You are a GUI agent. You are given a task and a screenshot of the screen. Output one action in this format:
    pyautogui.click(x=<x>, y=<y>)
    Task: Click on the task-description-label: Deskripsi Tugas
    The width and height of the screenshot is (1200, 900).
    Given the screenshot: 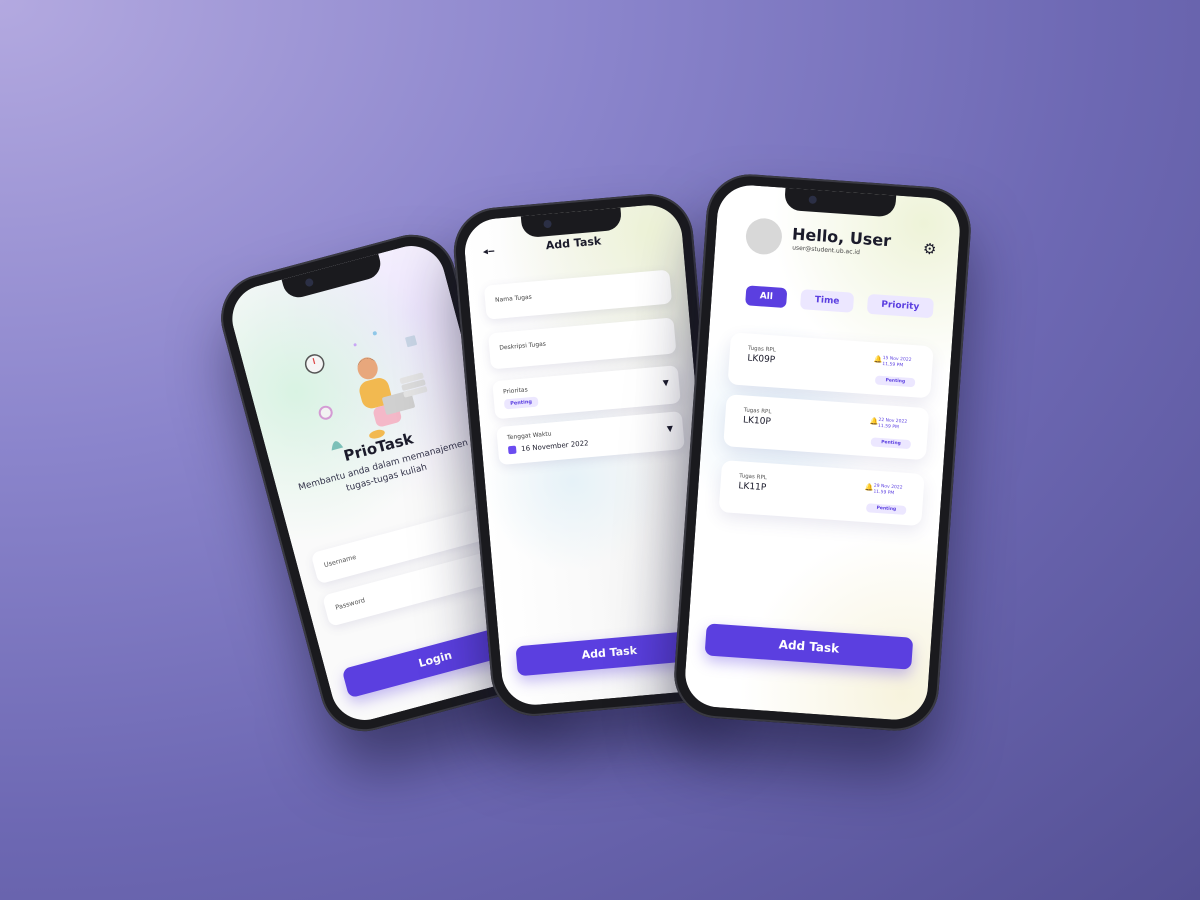 What is the action you would take?
    pyautogui.click(x=523, y=346)
    